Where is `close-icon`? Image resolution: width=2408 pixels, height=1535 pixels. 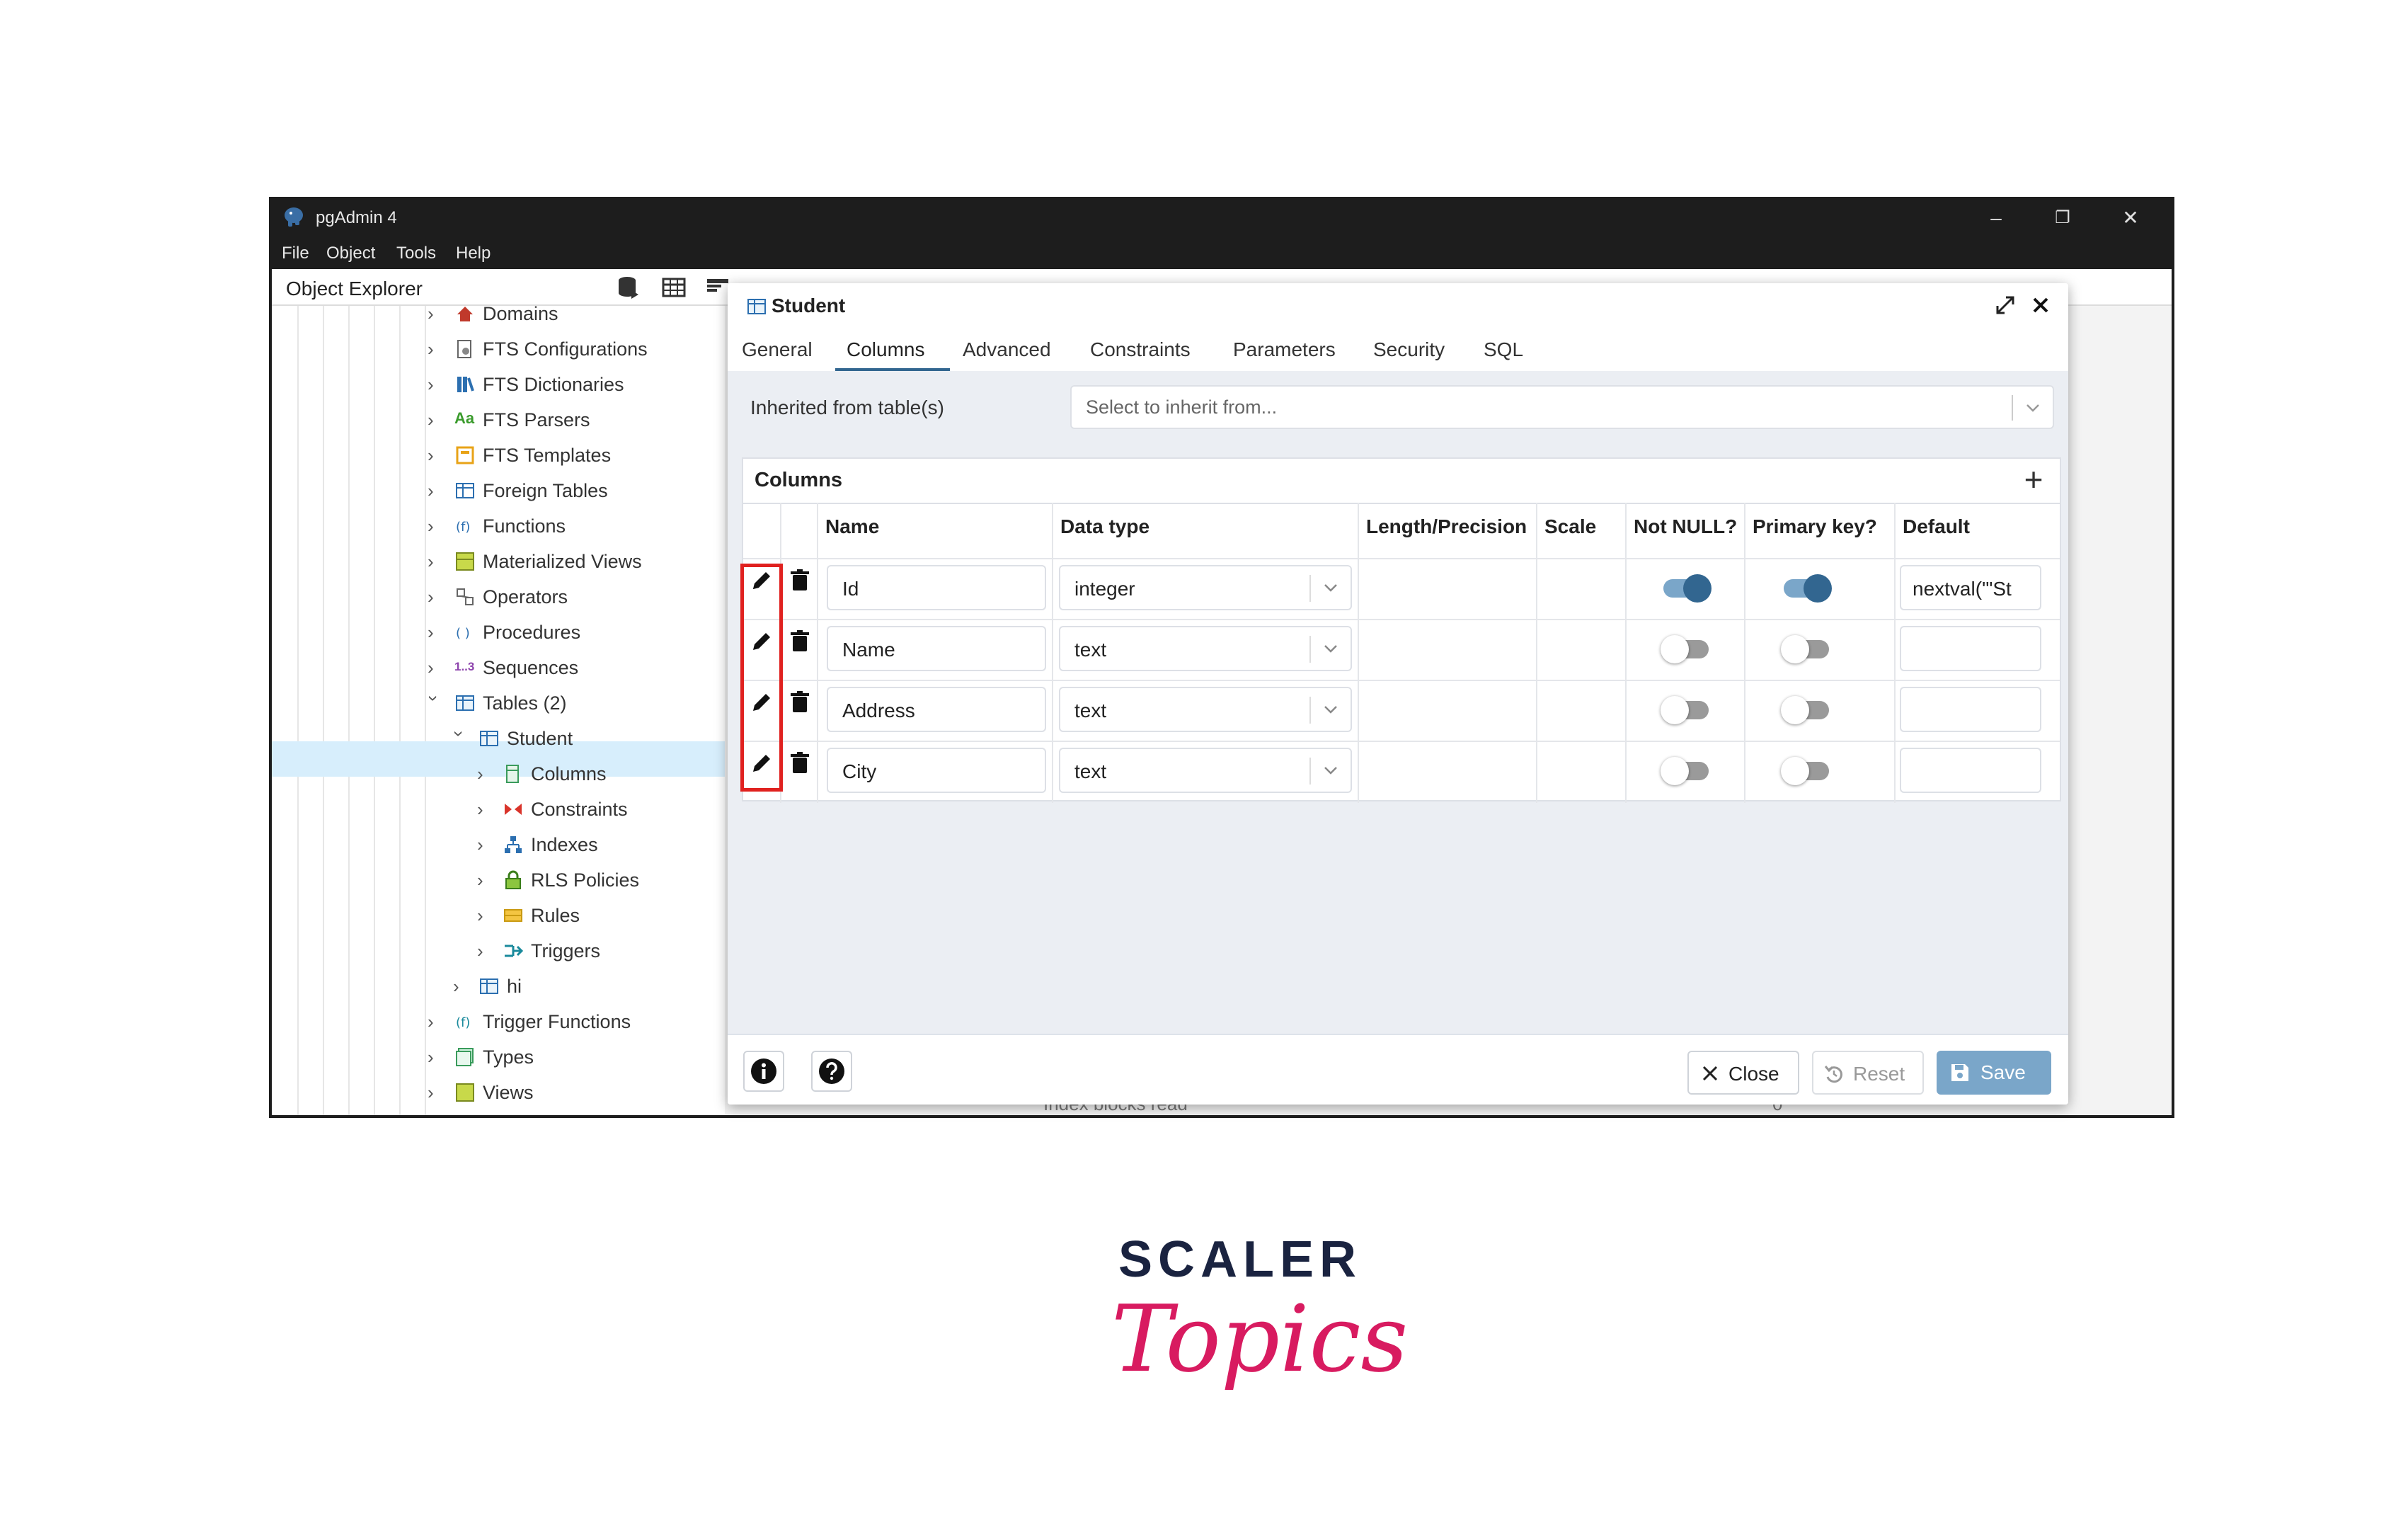
close-icon is located at coordinates (1710, 1073).